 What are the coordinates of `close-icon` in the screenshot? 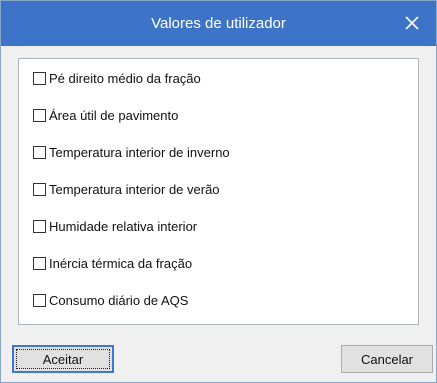 It's located at (412, 23).